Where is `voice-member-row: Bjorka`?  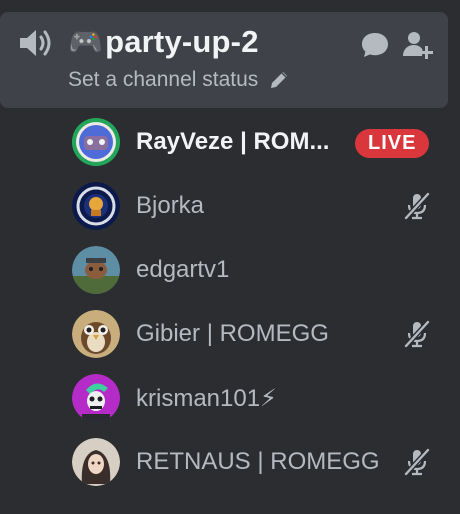 voice-member-row: Bjorka is located at coordinates (262, 206).